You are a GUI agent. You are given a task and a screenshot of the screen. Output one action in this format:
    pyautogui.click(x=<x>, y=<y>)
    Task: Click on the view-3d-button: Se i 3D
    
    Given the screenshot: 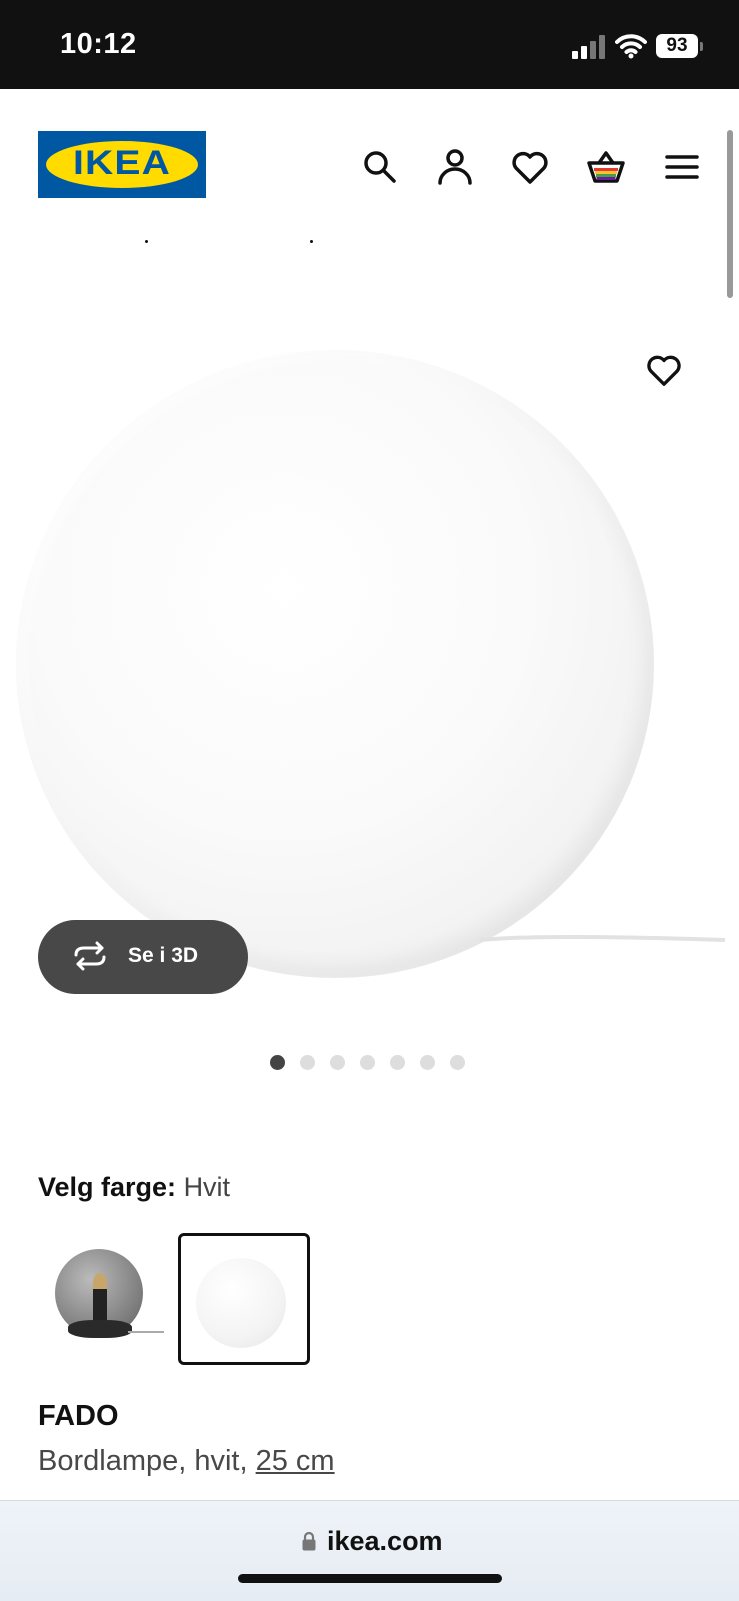 What is the action you would take?
    pyautogui.click(x=143, y=957)
    